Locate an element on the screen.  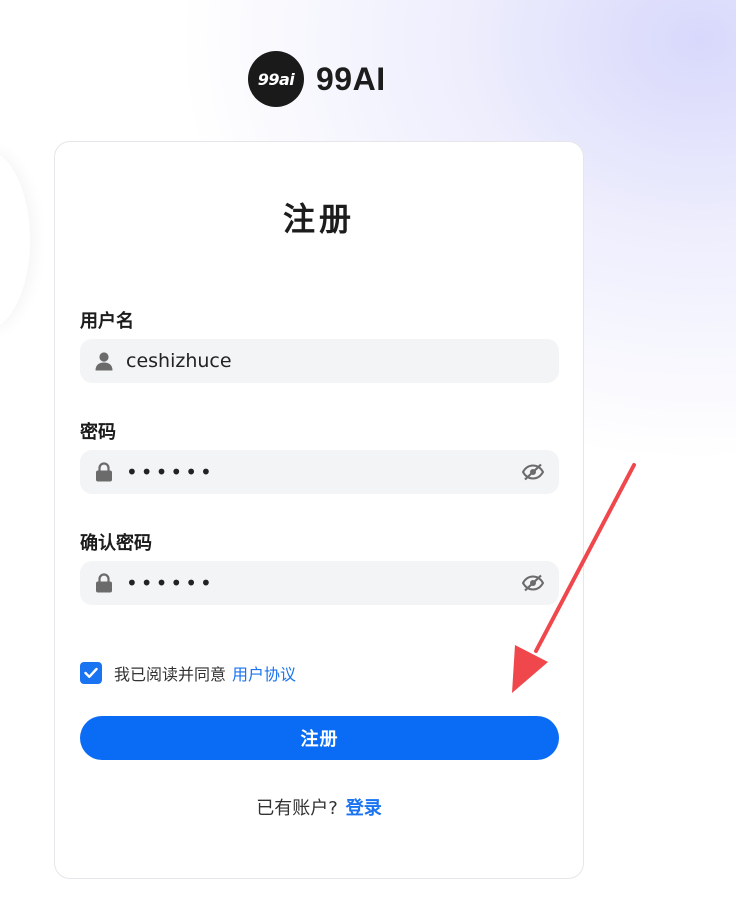
login-row: 已有账户? 登录 is located at coordinates (319, 807).